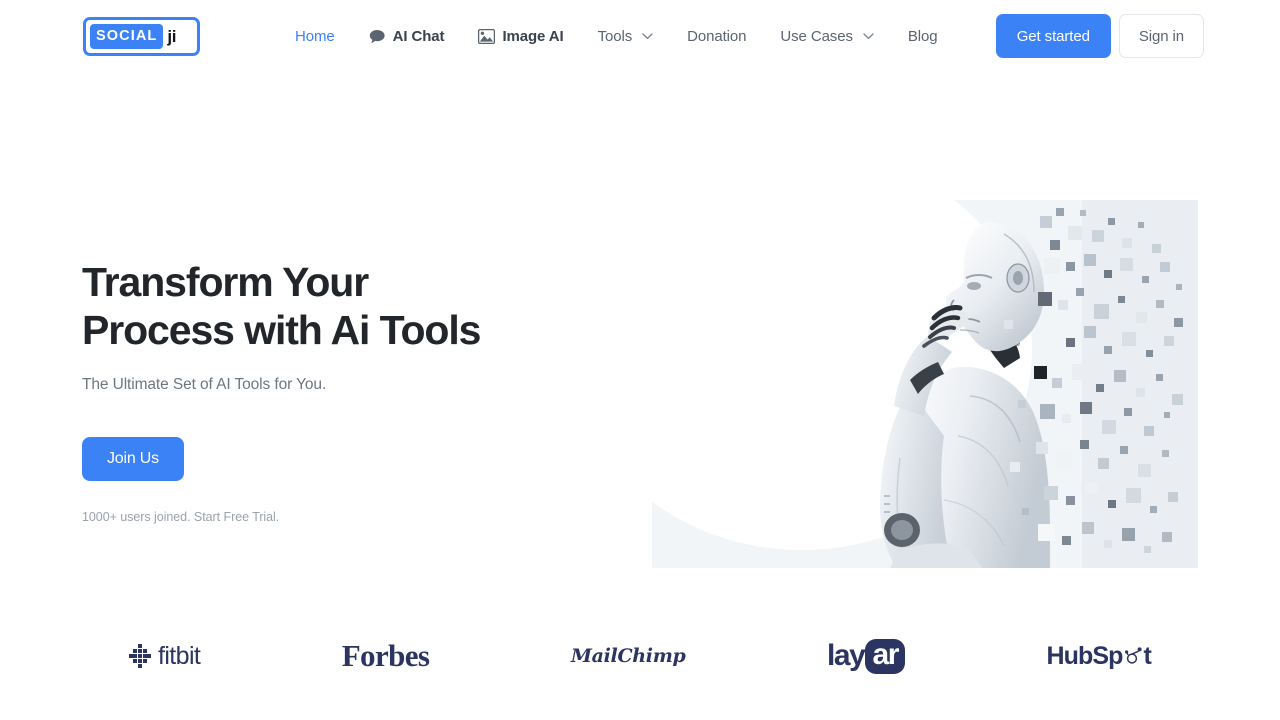  Describe the element at coordinates (1133, 656) in the screenshot. I see `hubspot-sprocket-icon` at that location.